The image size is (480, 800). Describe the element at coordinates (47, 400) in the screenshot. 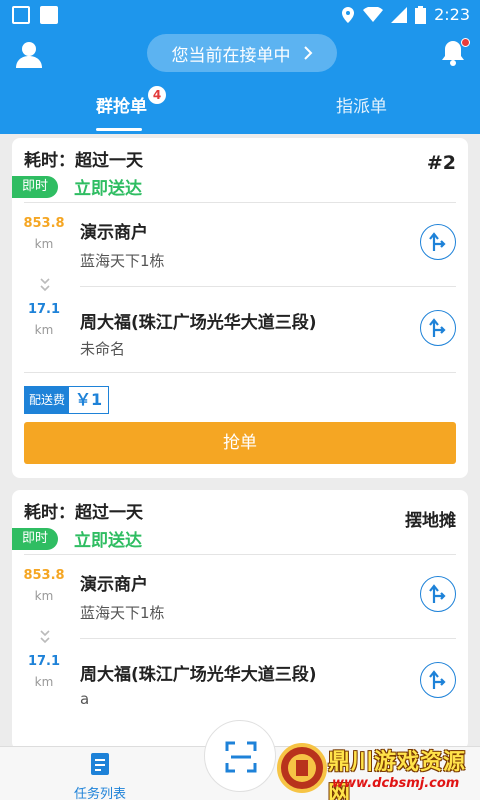

I see `delivery-fee-label: 配送费` at that location.